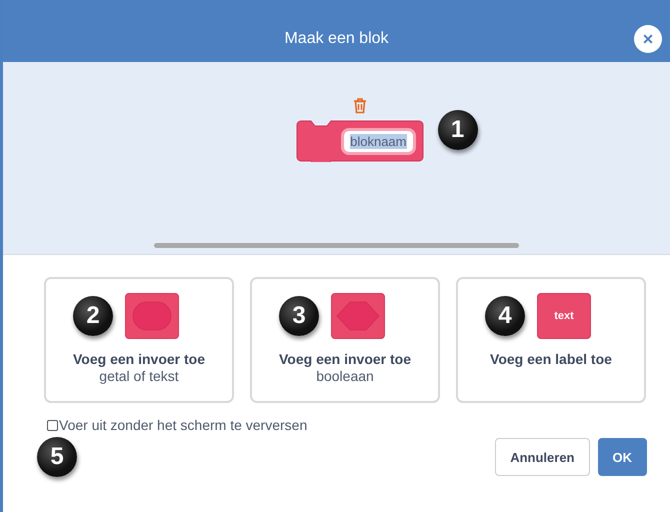 The width and height of the screenshot is (670, 512). Describe the element at coordinates (358, 316) in the screenshot. I see `boolean-input-icon` at that location.